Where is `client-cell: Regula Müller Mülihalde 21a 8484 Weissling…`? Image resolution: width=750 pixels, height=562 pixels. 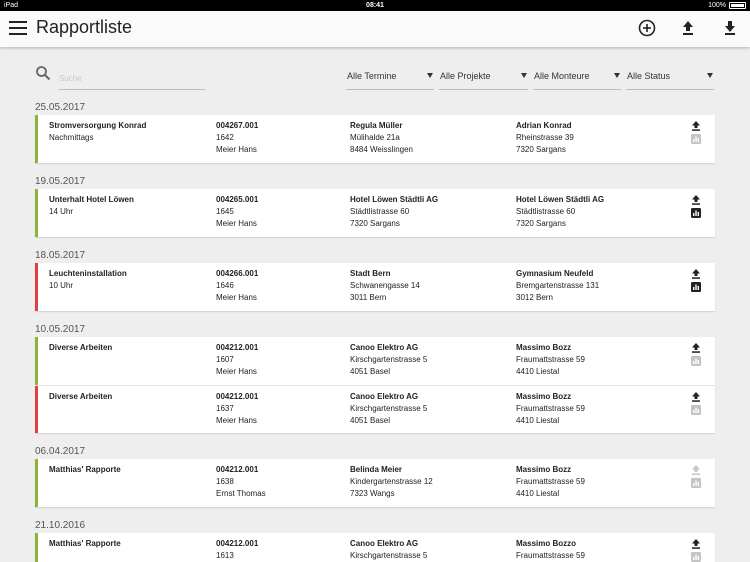 client-cell: Regula Müller Mülihalde 21a 8484 Weissling… is located at coordinates (381, 138).